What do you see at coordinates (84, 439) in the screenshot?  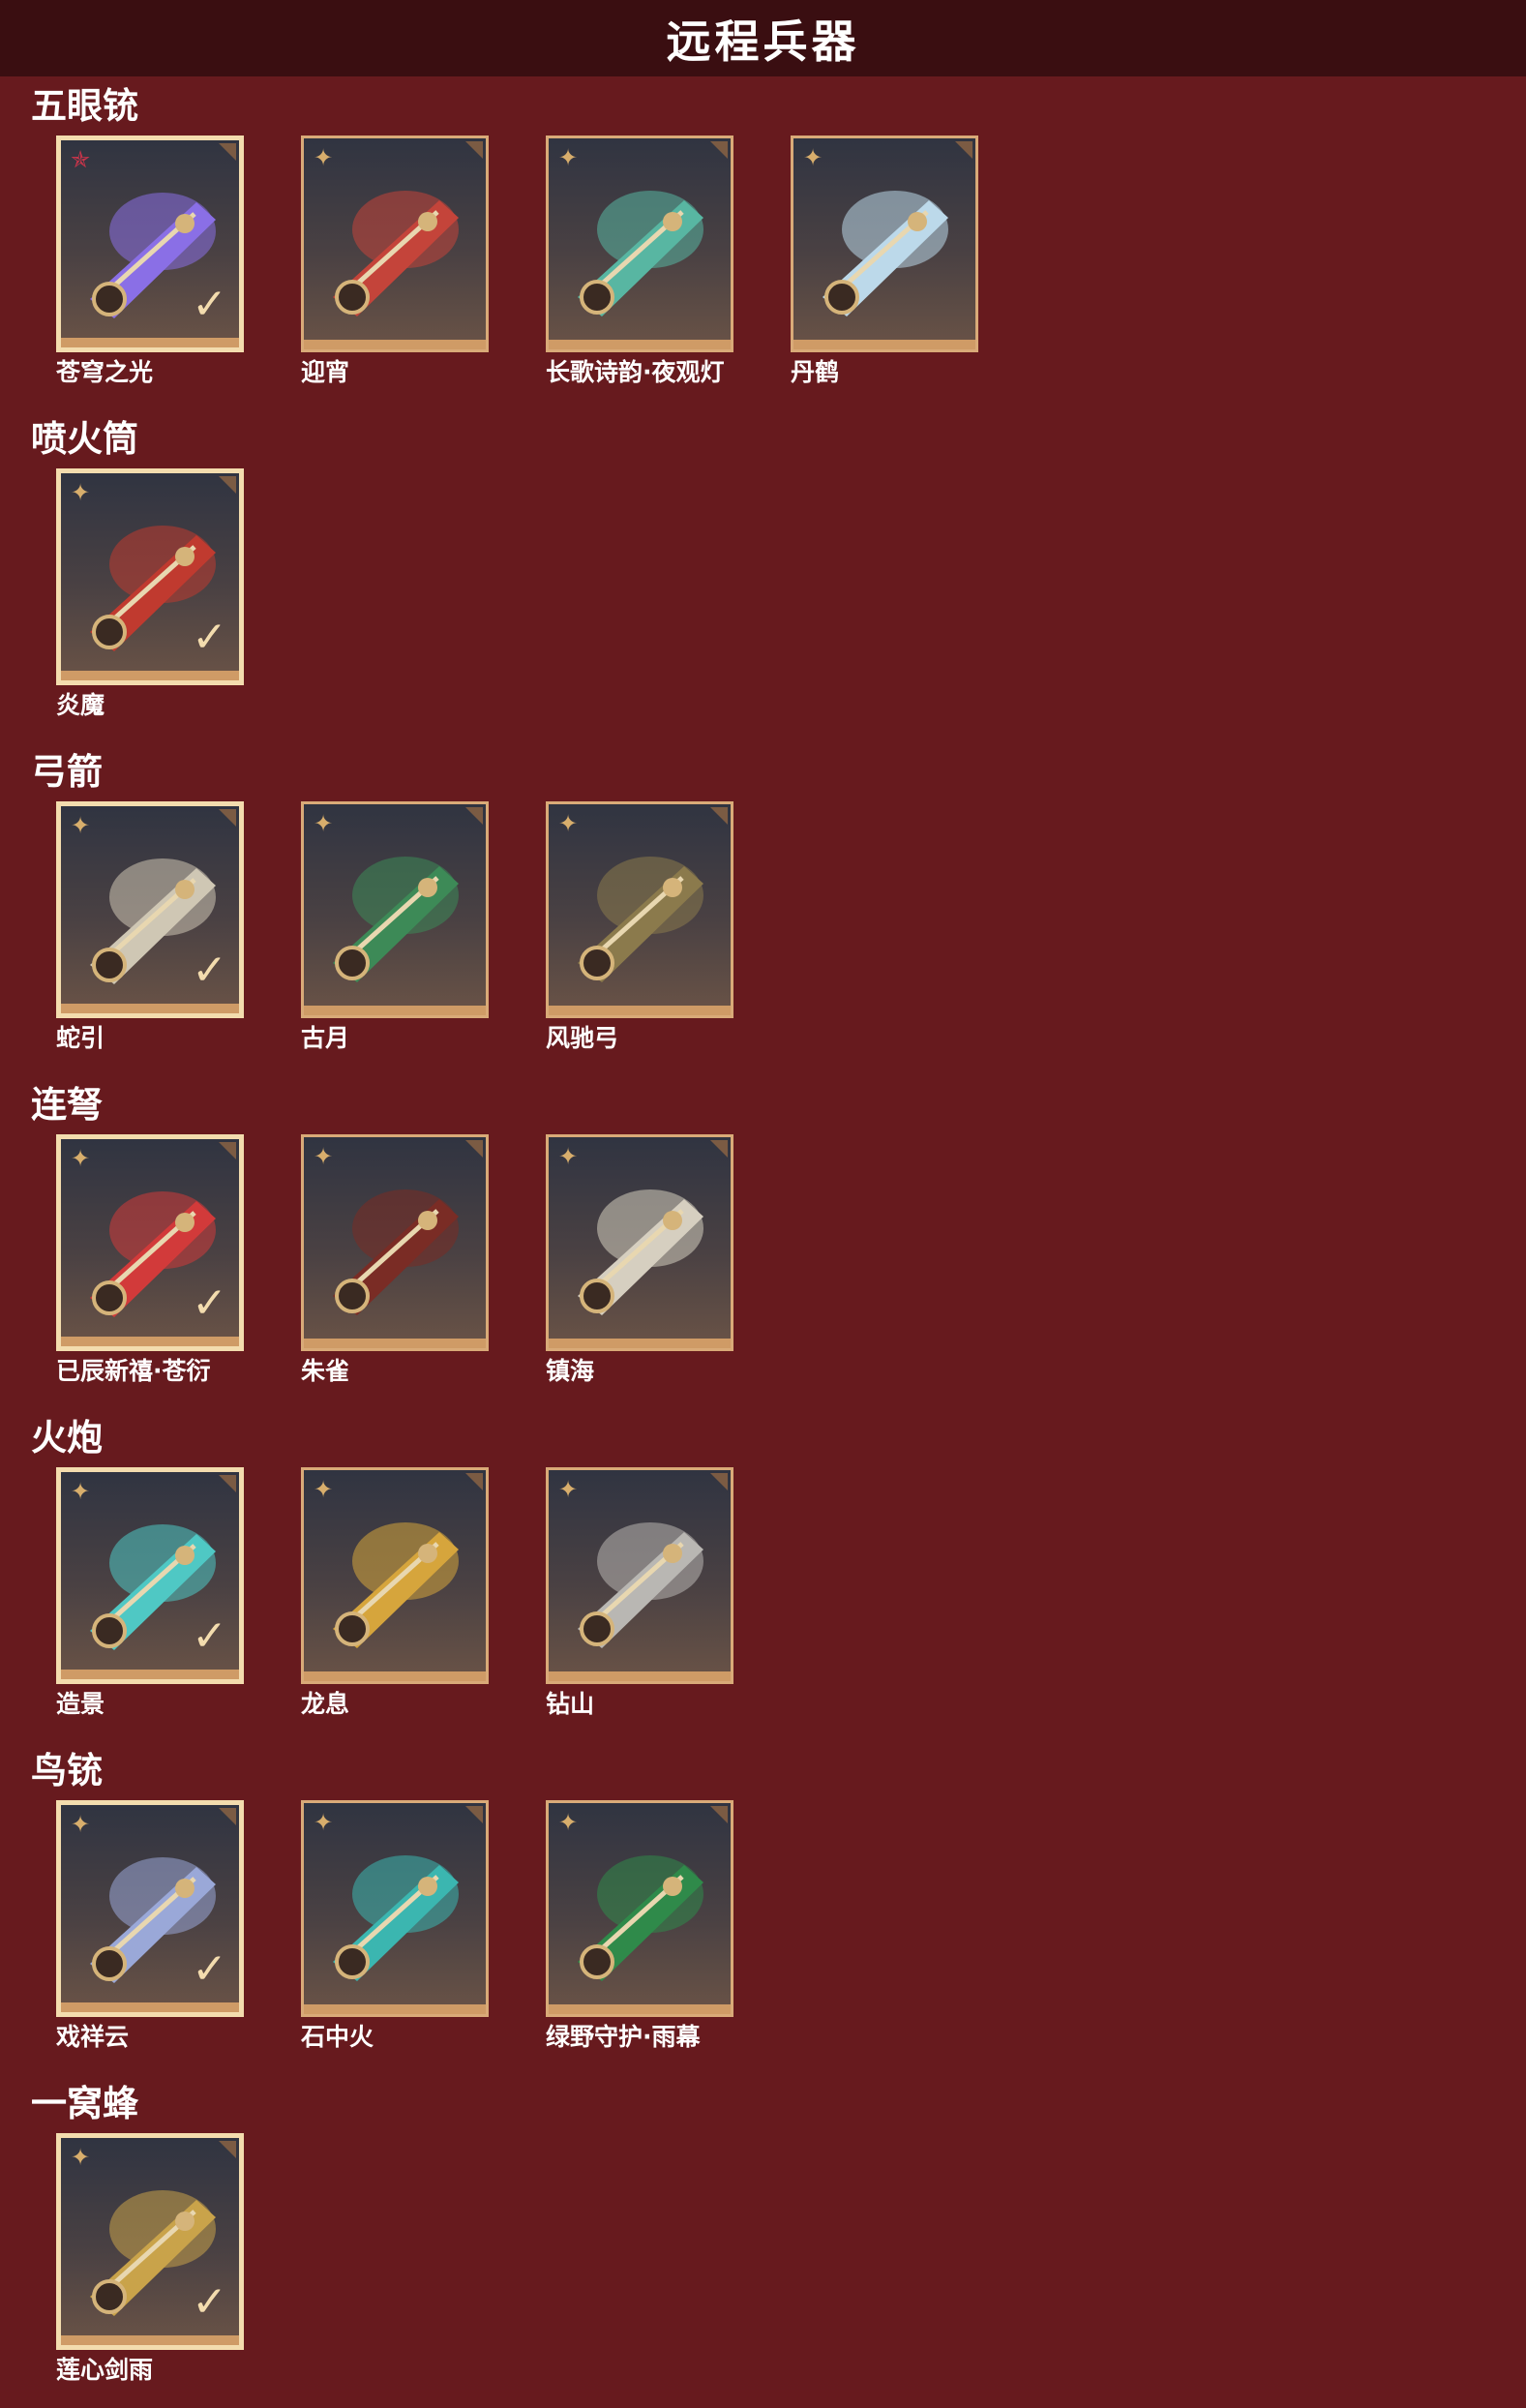 I see `category-title: 喷火筒` at bounding box center [84, 439].